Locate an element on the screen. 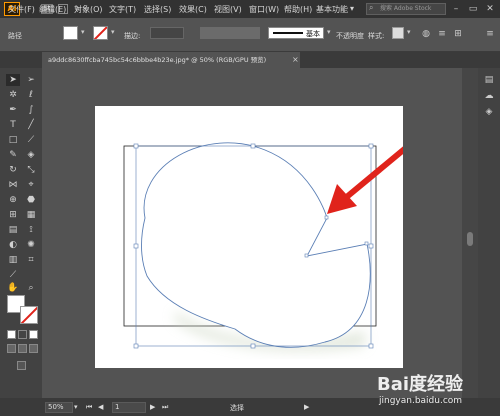 The height and width of the screenshot is (416, 500). paintbrush-tool-icon: ⟋ is located at coordinates (31, 140).